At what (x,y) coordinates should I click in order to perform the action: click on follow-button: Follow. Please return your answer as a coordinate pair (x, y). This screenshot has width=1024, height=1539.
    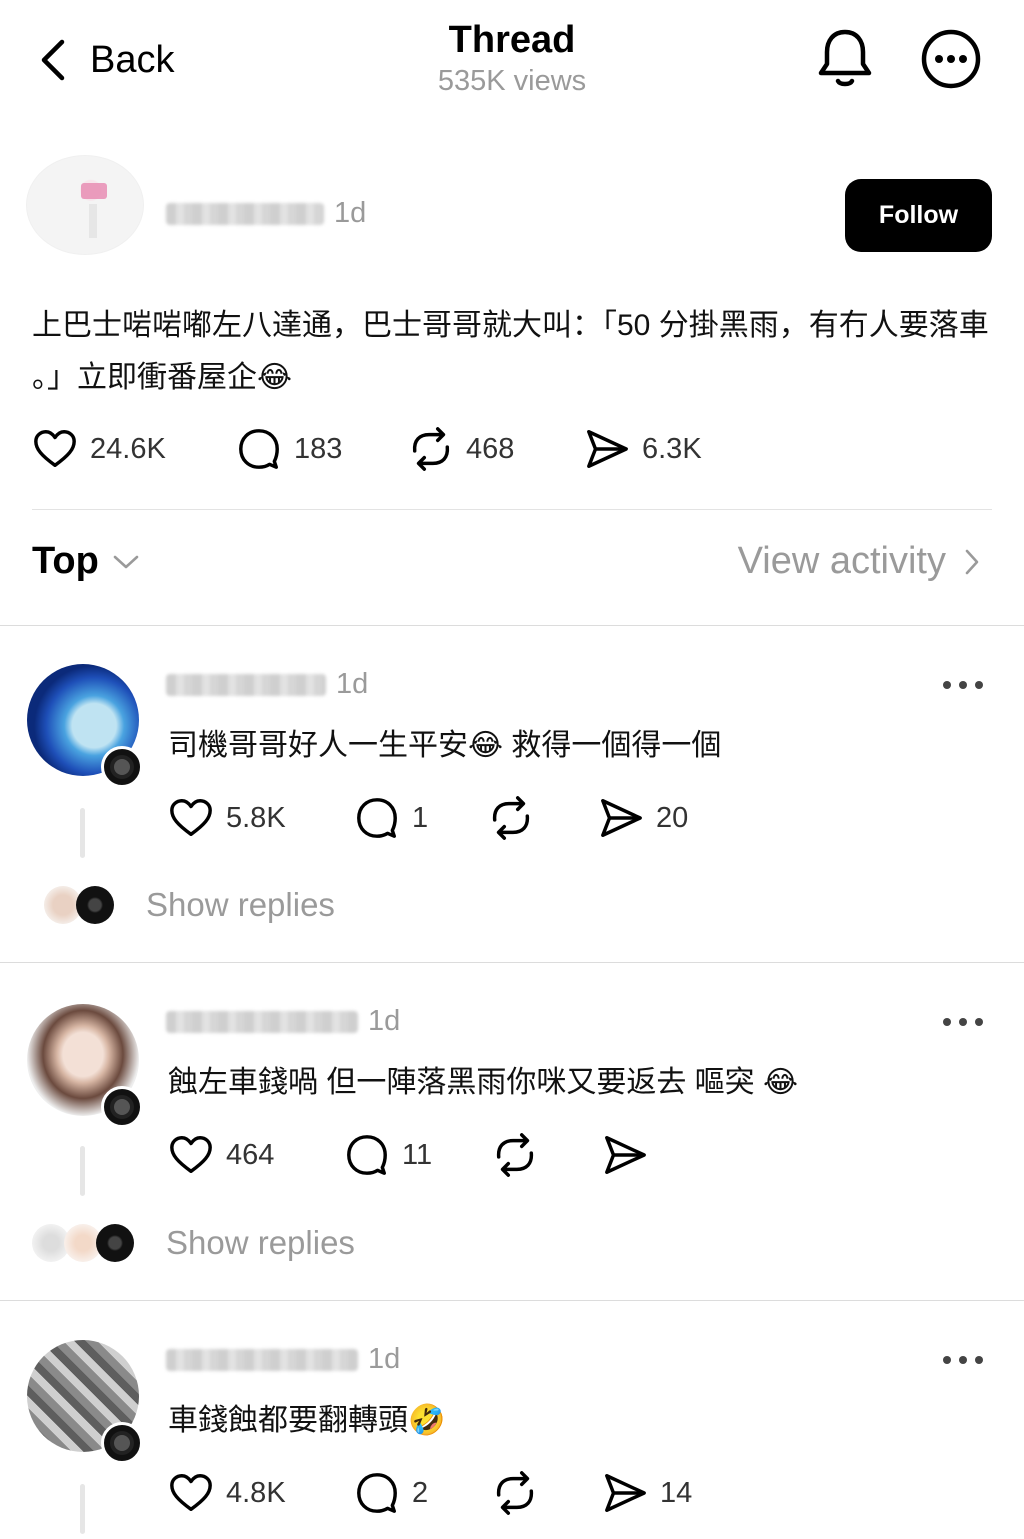
    Looking at the image, I should click on (918, 215).